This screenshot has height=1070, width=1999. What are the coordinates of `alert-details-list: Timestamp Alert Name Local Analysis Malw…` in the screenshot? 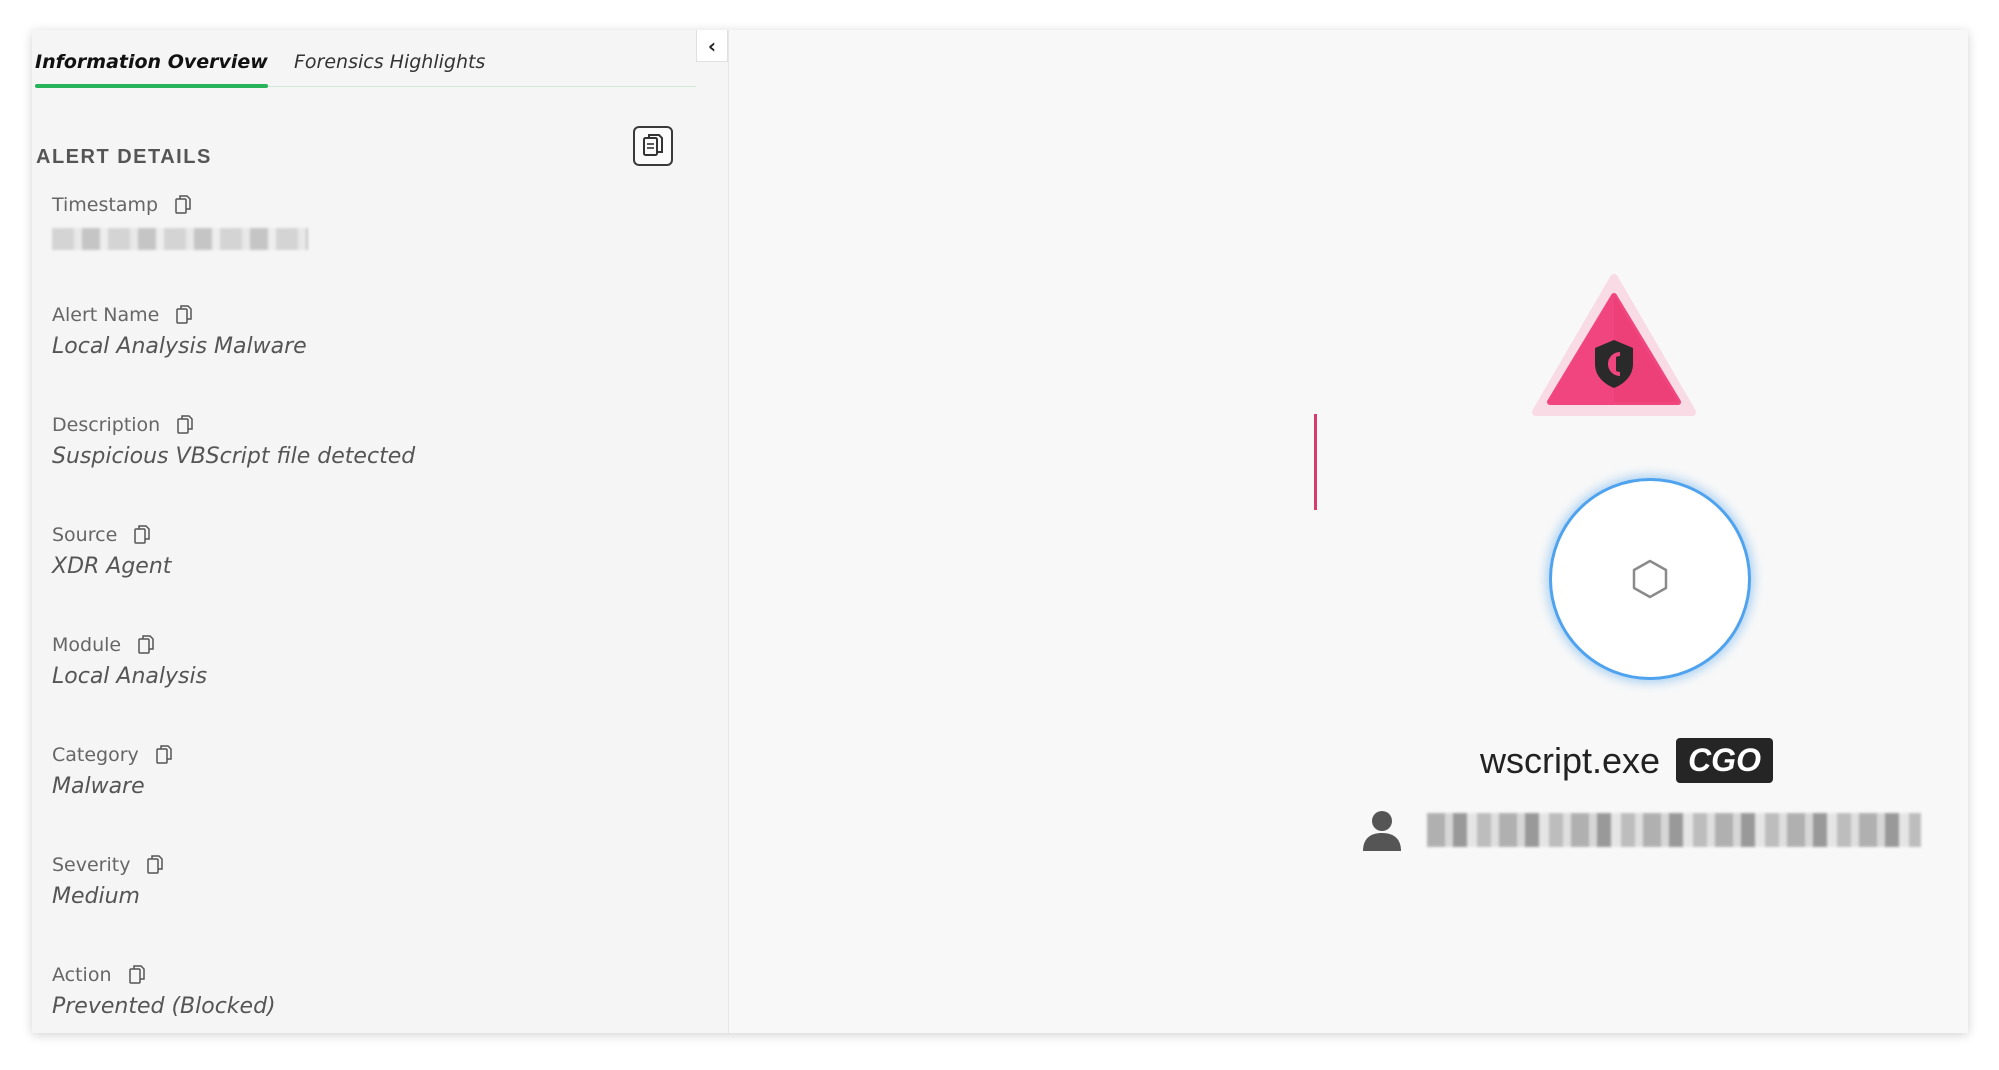 It's located at (233, 630).